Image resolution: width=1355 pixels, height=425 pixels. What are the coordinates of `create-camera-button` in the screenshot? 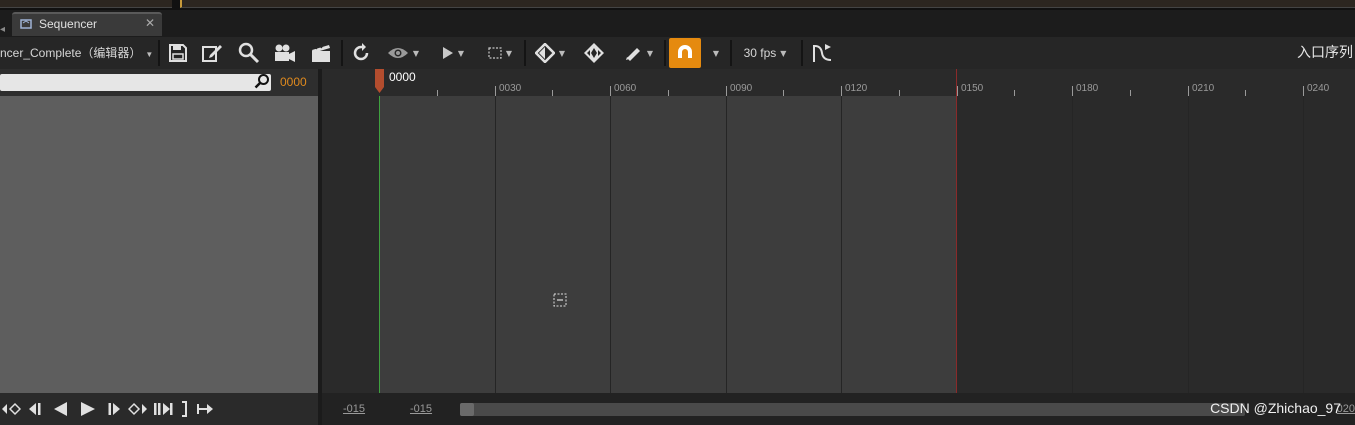 It's located at (285, 53).